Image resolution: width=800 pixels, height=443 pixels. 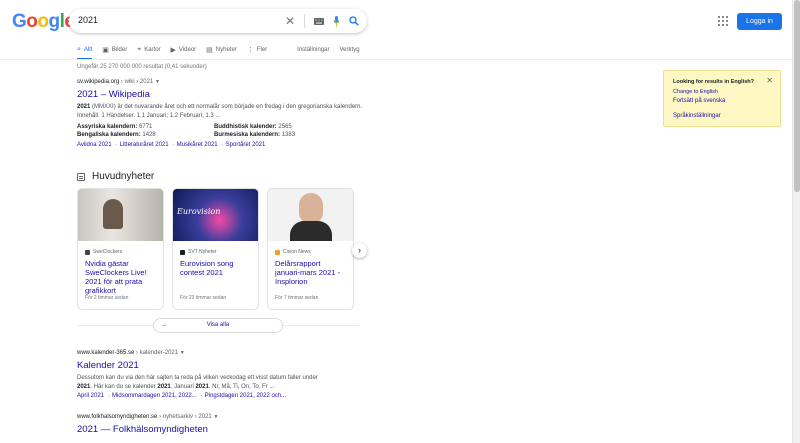 What do you see at coordinates (108, 252) in the screenshot?
I see `source-name: SweClockers` at bounding box center [108, 252].